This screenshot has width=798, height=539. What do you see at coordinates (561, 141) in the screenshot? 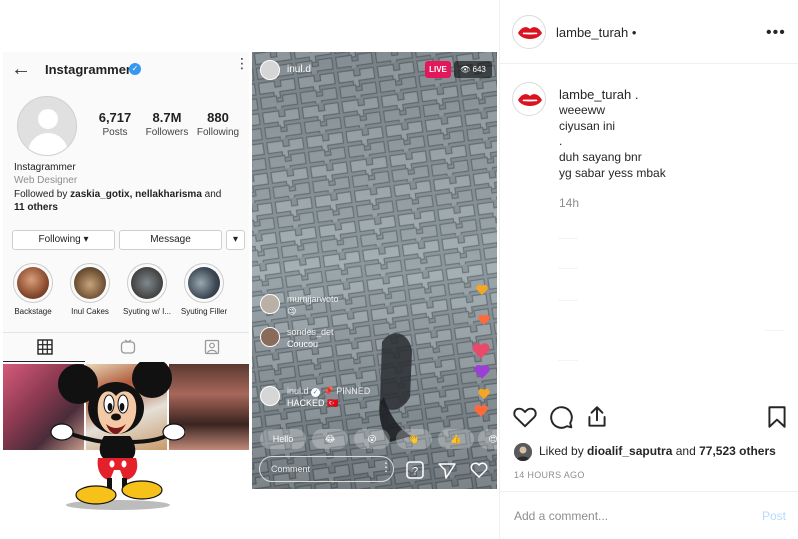
I see `caption-line: .` at bounding box center [561, 141].